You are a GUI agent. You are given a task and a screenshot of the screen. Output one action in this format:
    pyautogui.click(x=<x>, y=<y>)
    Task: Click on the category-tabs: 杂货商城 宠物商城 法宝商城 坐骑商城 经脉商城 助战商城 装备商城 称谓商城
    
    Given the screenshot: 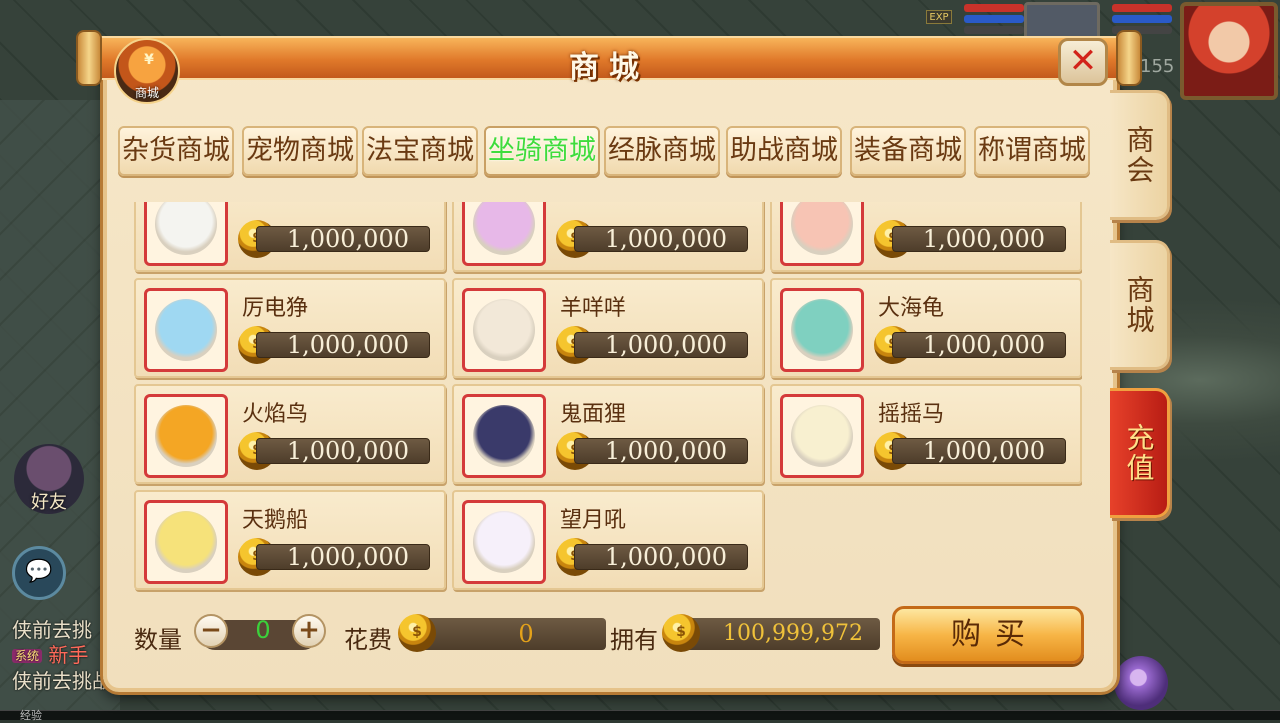 What is the action you would take?
    pyautogui.click(x=605, y=151)
    